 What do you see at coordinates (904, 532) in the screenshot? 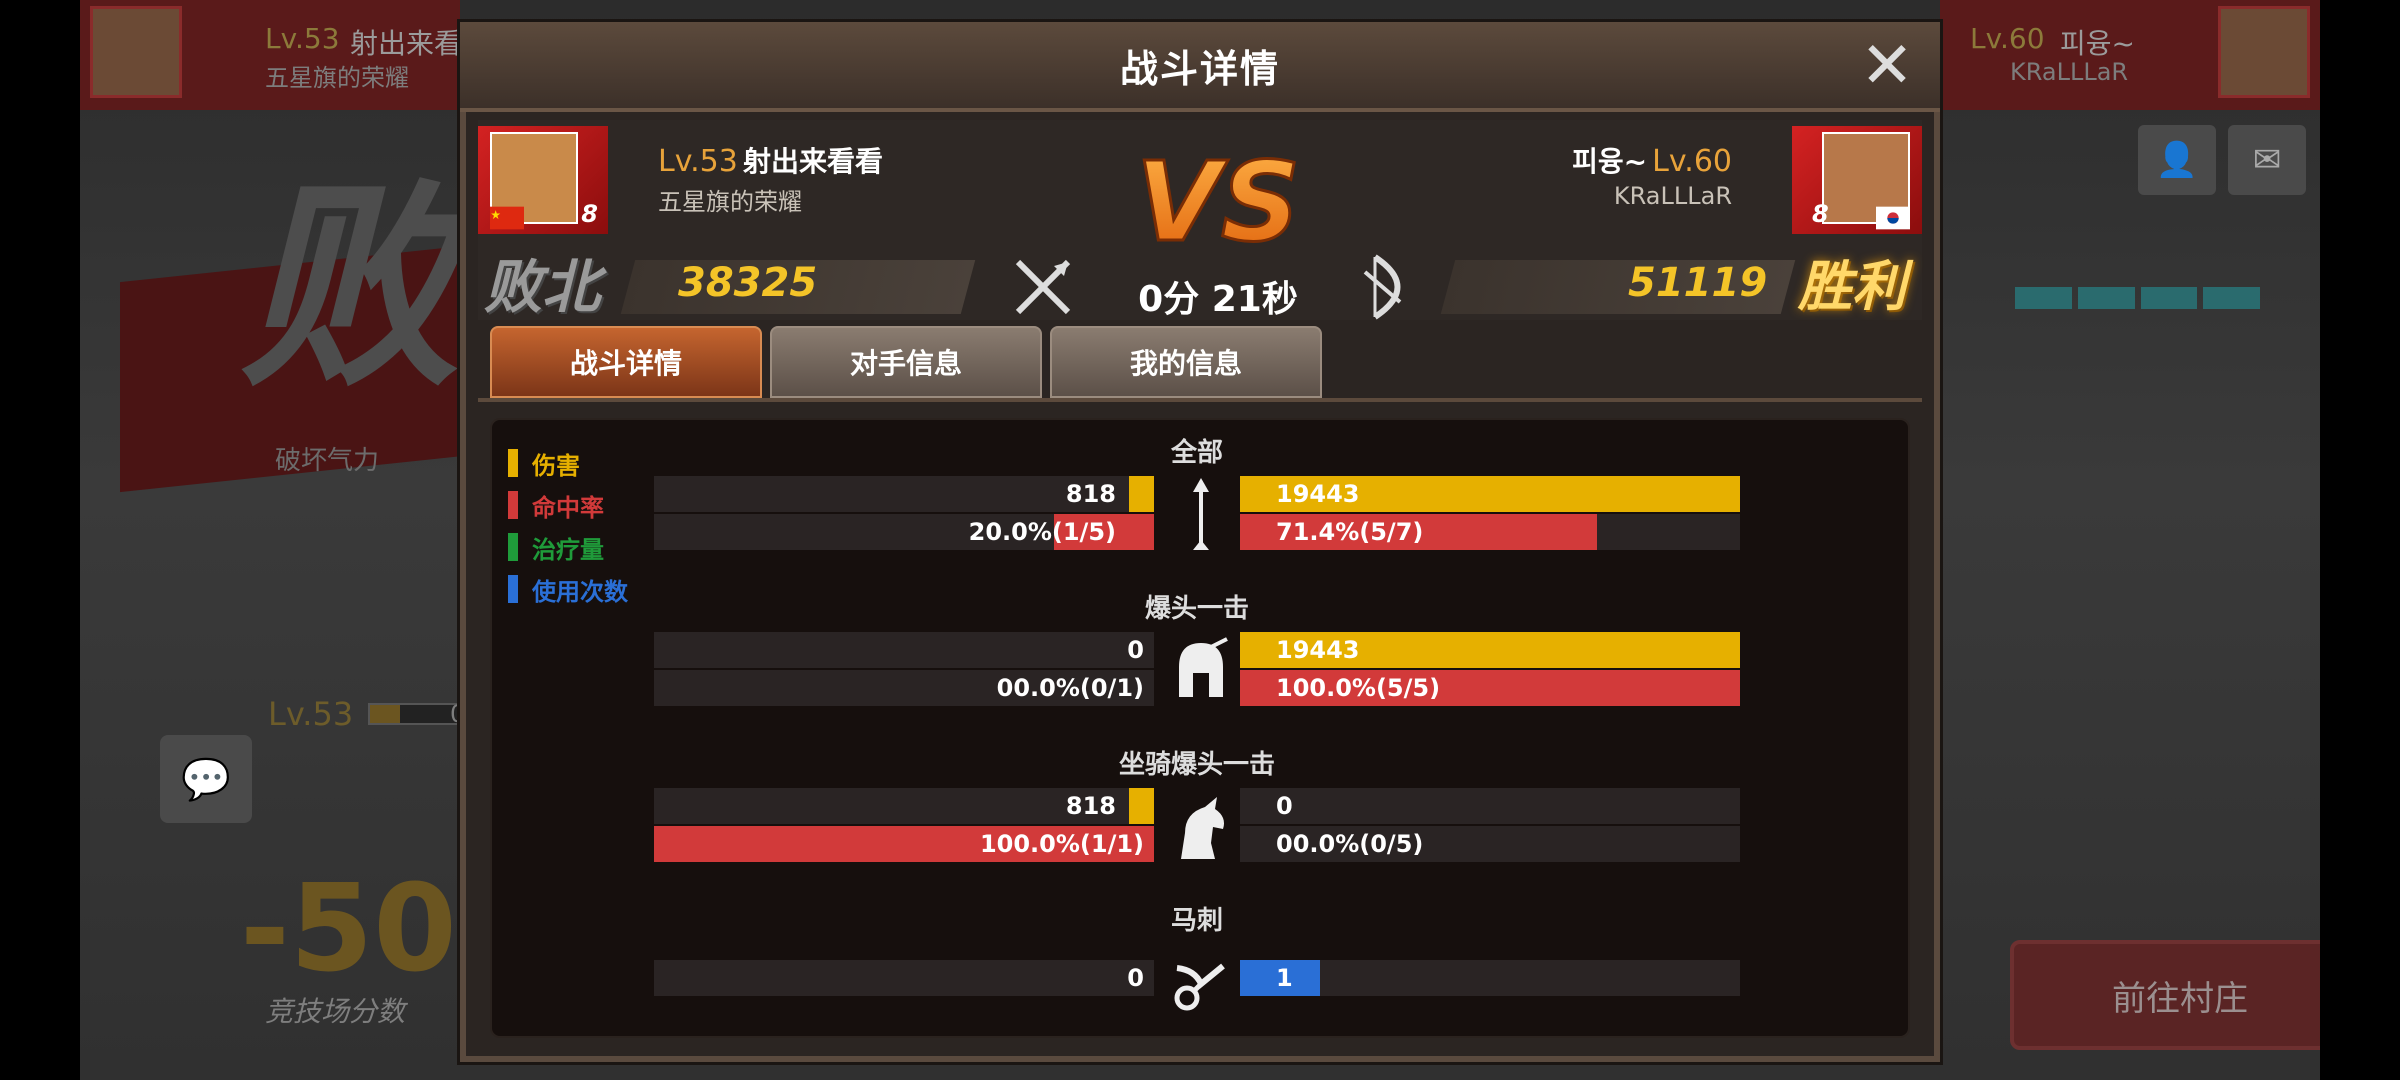
I see `left-stat-bar: 20.0%(1/5)` at bounding box center [904, 532].